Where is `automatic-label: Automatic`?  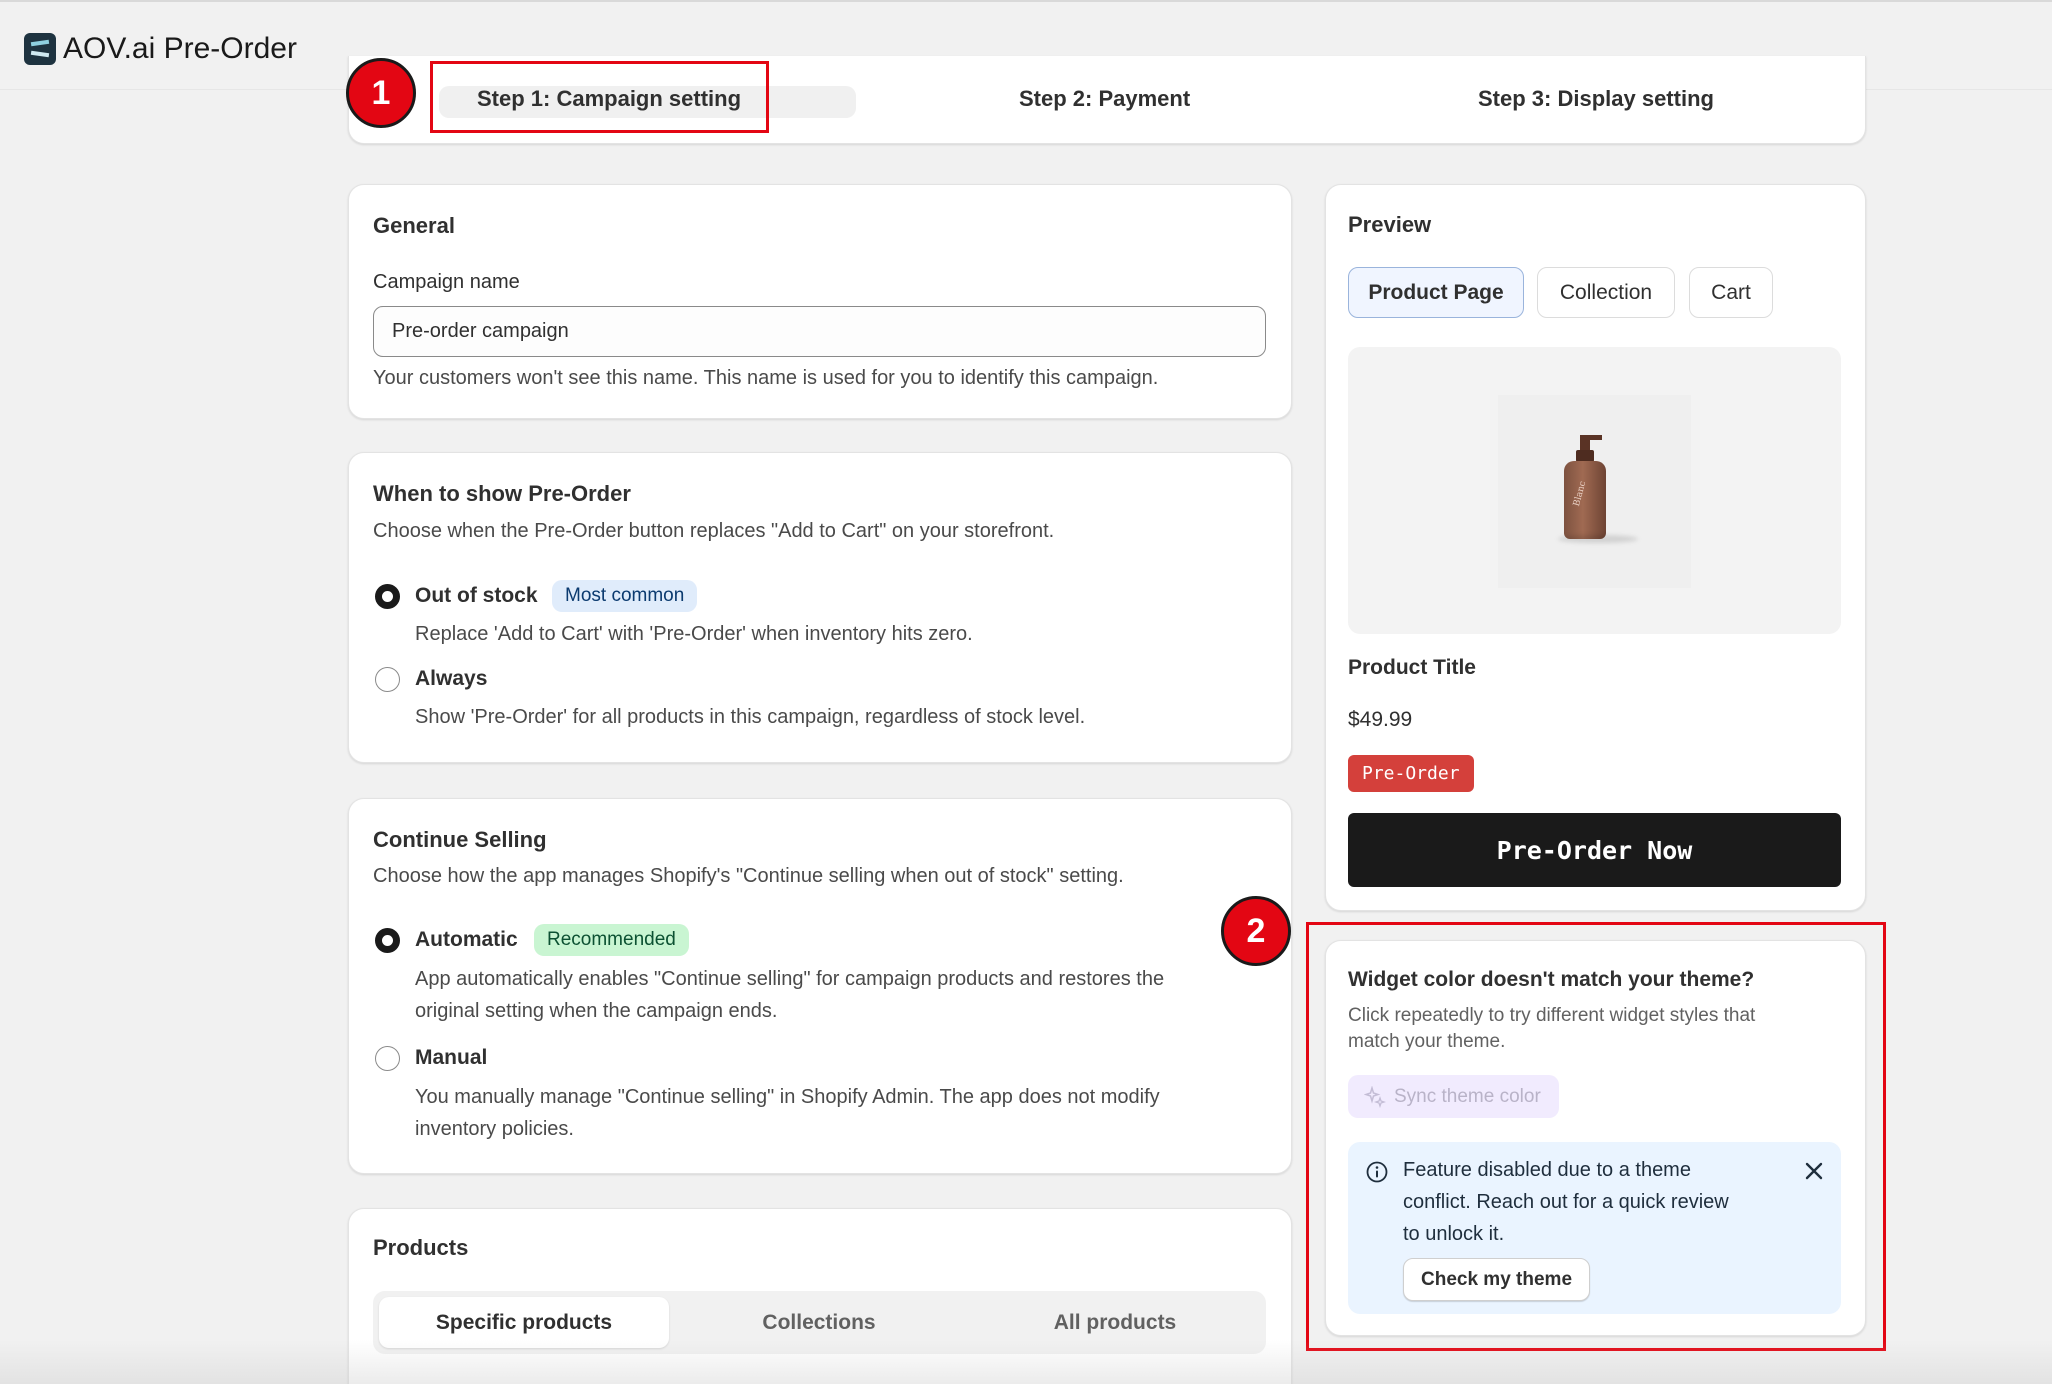 automatic-label: Automatic is located at coordinates (466, 940).